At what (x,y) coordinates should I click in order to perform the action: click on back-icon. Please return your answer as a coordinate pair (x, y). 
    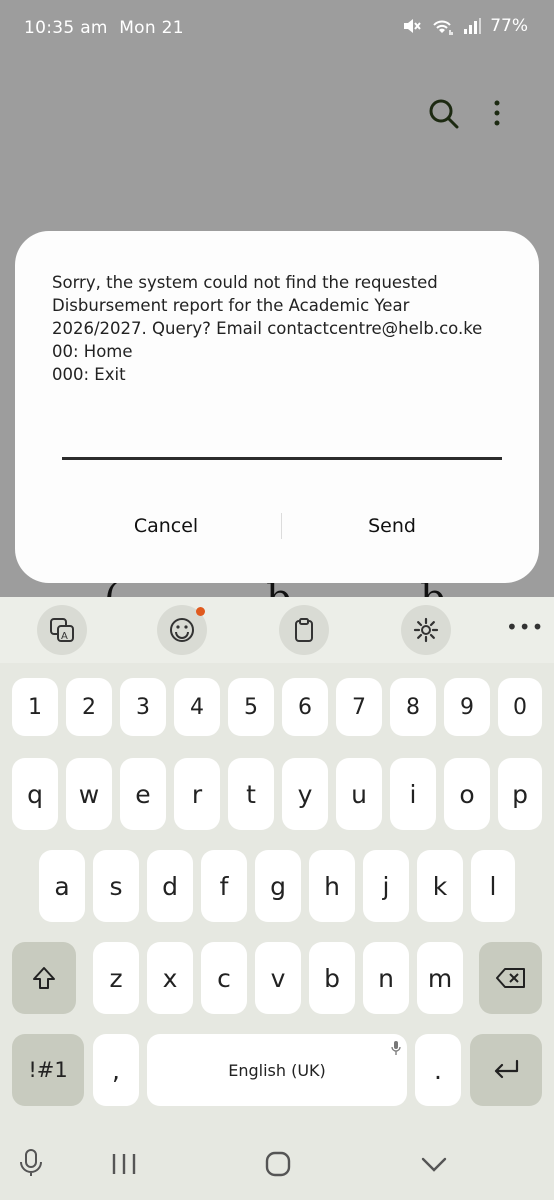
    Looking at the image, I should click on (434, 1167).